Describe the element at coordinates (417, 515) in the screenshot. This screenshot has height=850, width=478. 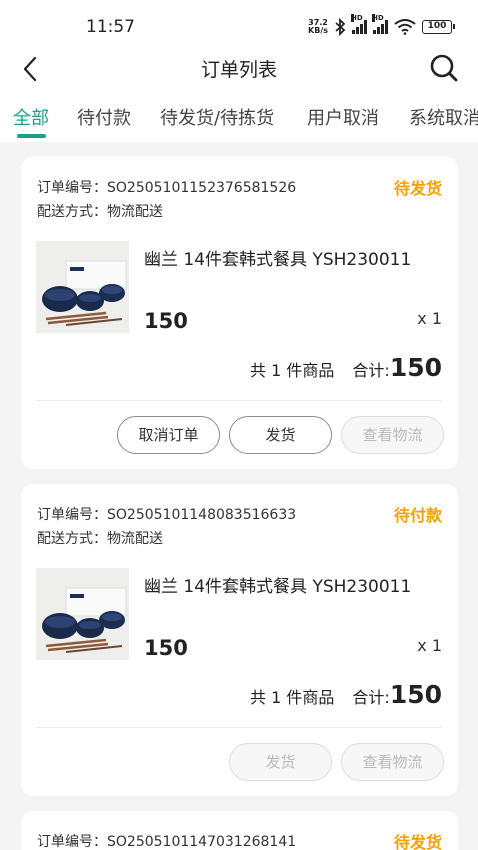
I see `order-status: 待付款` at that location.